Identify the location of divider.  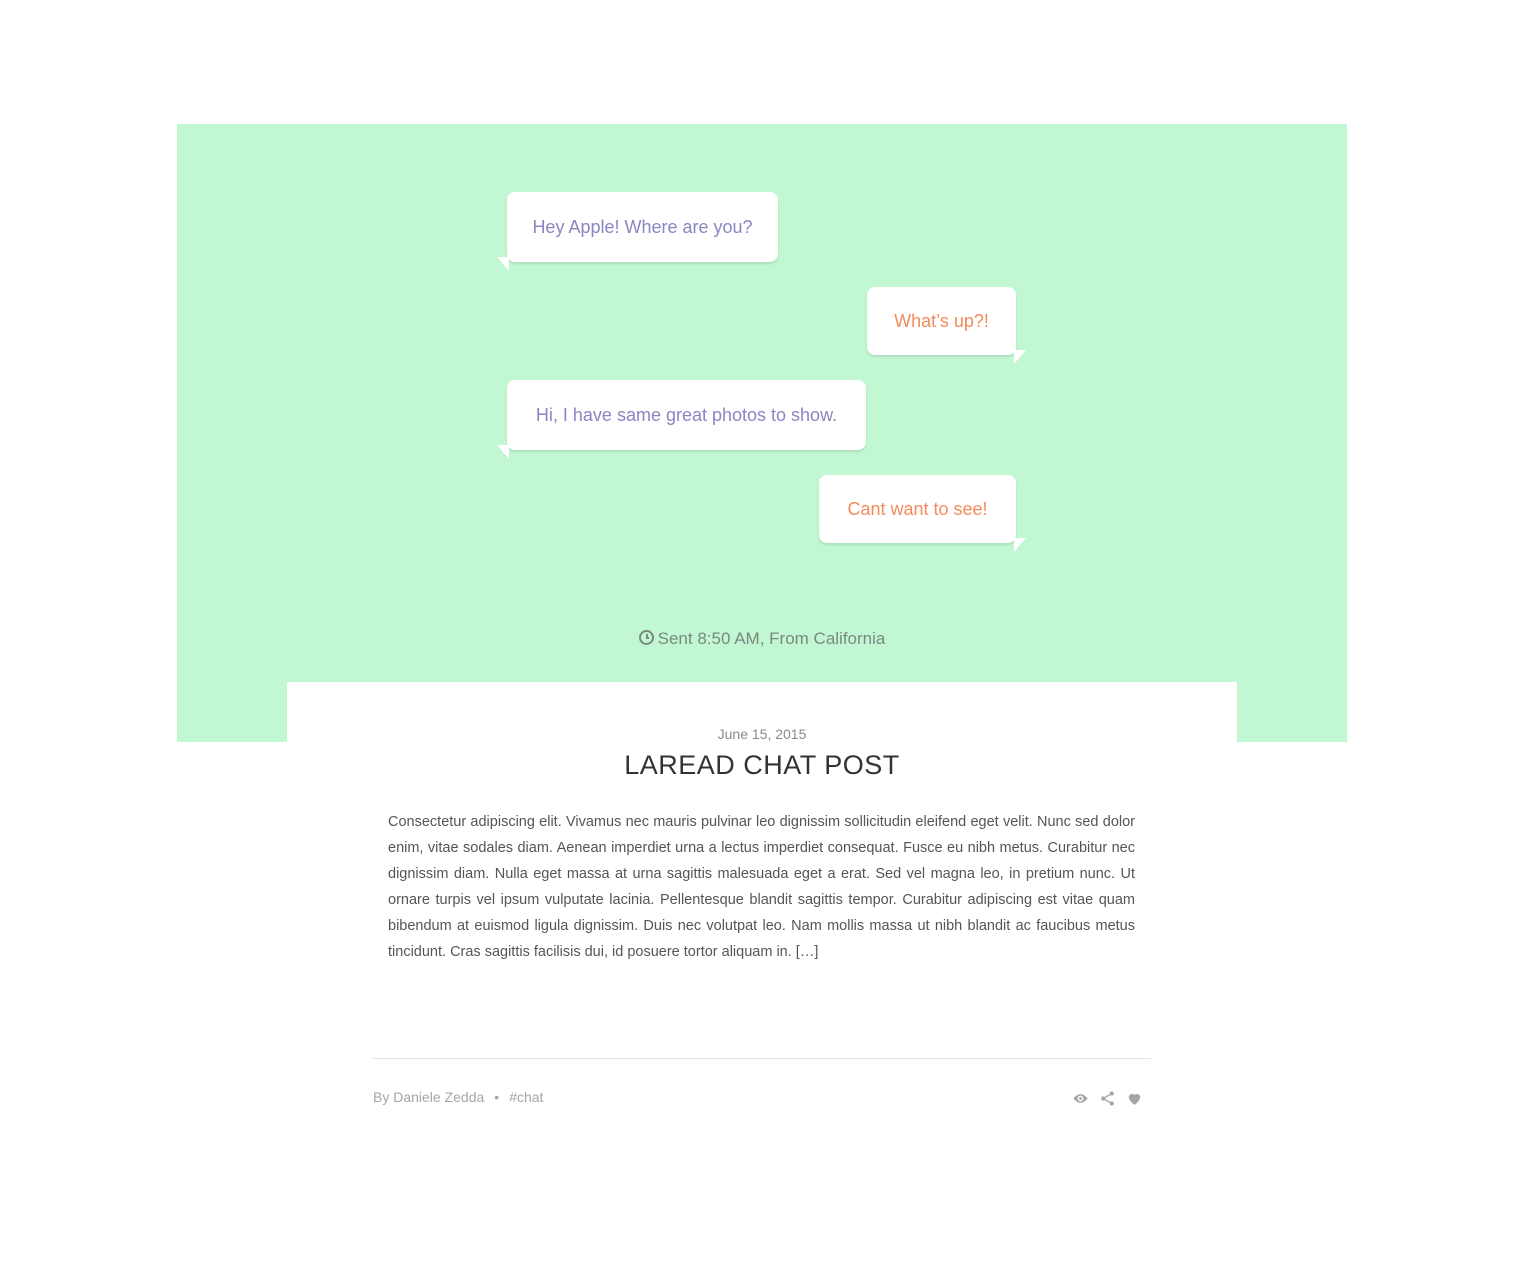
(762, 1058).